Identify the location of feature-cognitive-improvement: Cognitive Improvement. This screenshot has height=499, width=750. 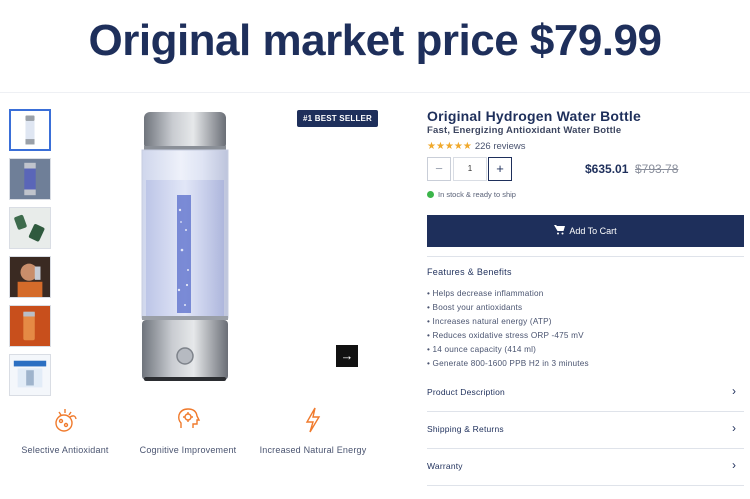
(188, 430).